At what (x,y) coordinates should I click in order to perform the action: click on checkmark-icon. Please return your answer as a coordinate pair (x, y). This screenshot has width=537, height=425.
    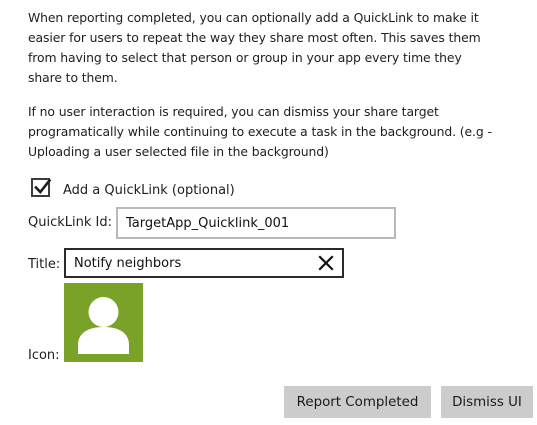
    Looking at the image, I should click on (43, 186).